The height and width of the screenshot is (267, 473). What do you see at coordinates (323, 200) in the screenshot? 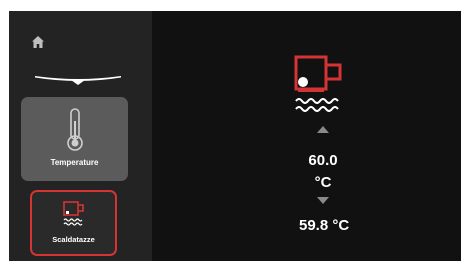
I see `decrease-arrow-icon` at bounding box center [323, 200].